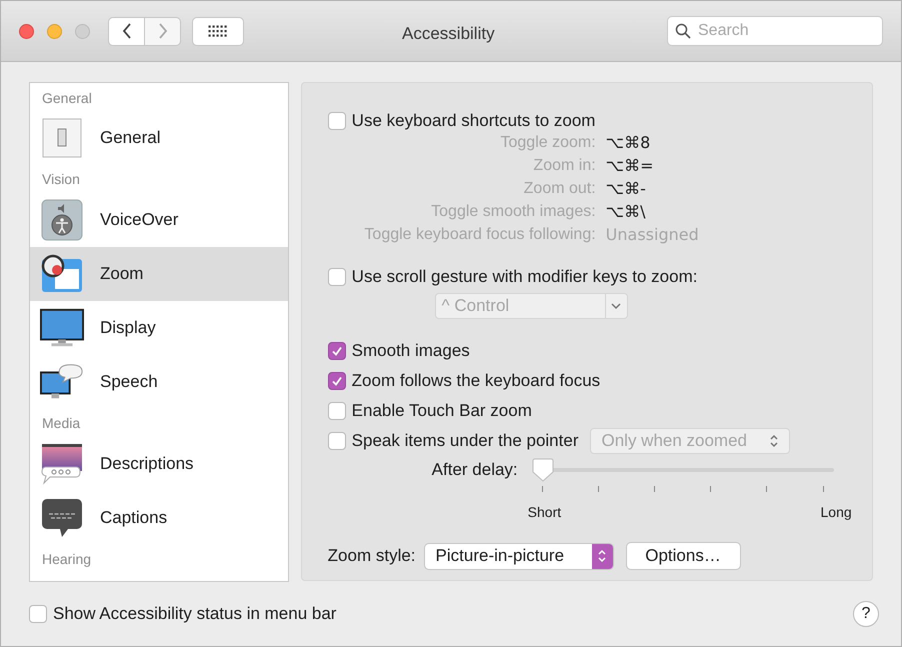 The height and width of the screenshot is (647, 902). Describe the element at coordinates (836, 512) in the screenshot. I see `slider-max-label: Long` at that location.